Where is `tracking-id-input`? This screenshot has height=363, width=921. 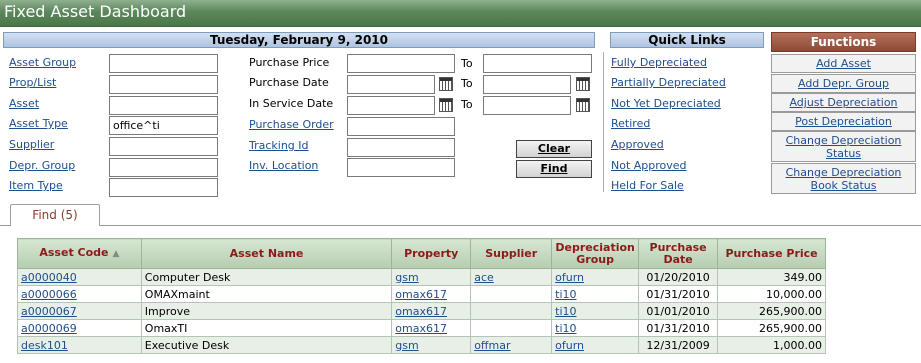
tracking-id-input is located at coordinates (401, 147).